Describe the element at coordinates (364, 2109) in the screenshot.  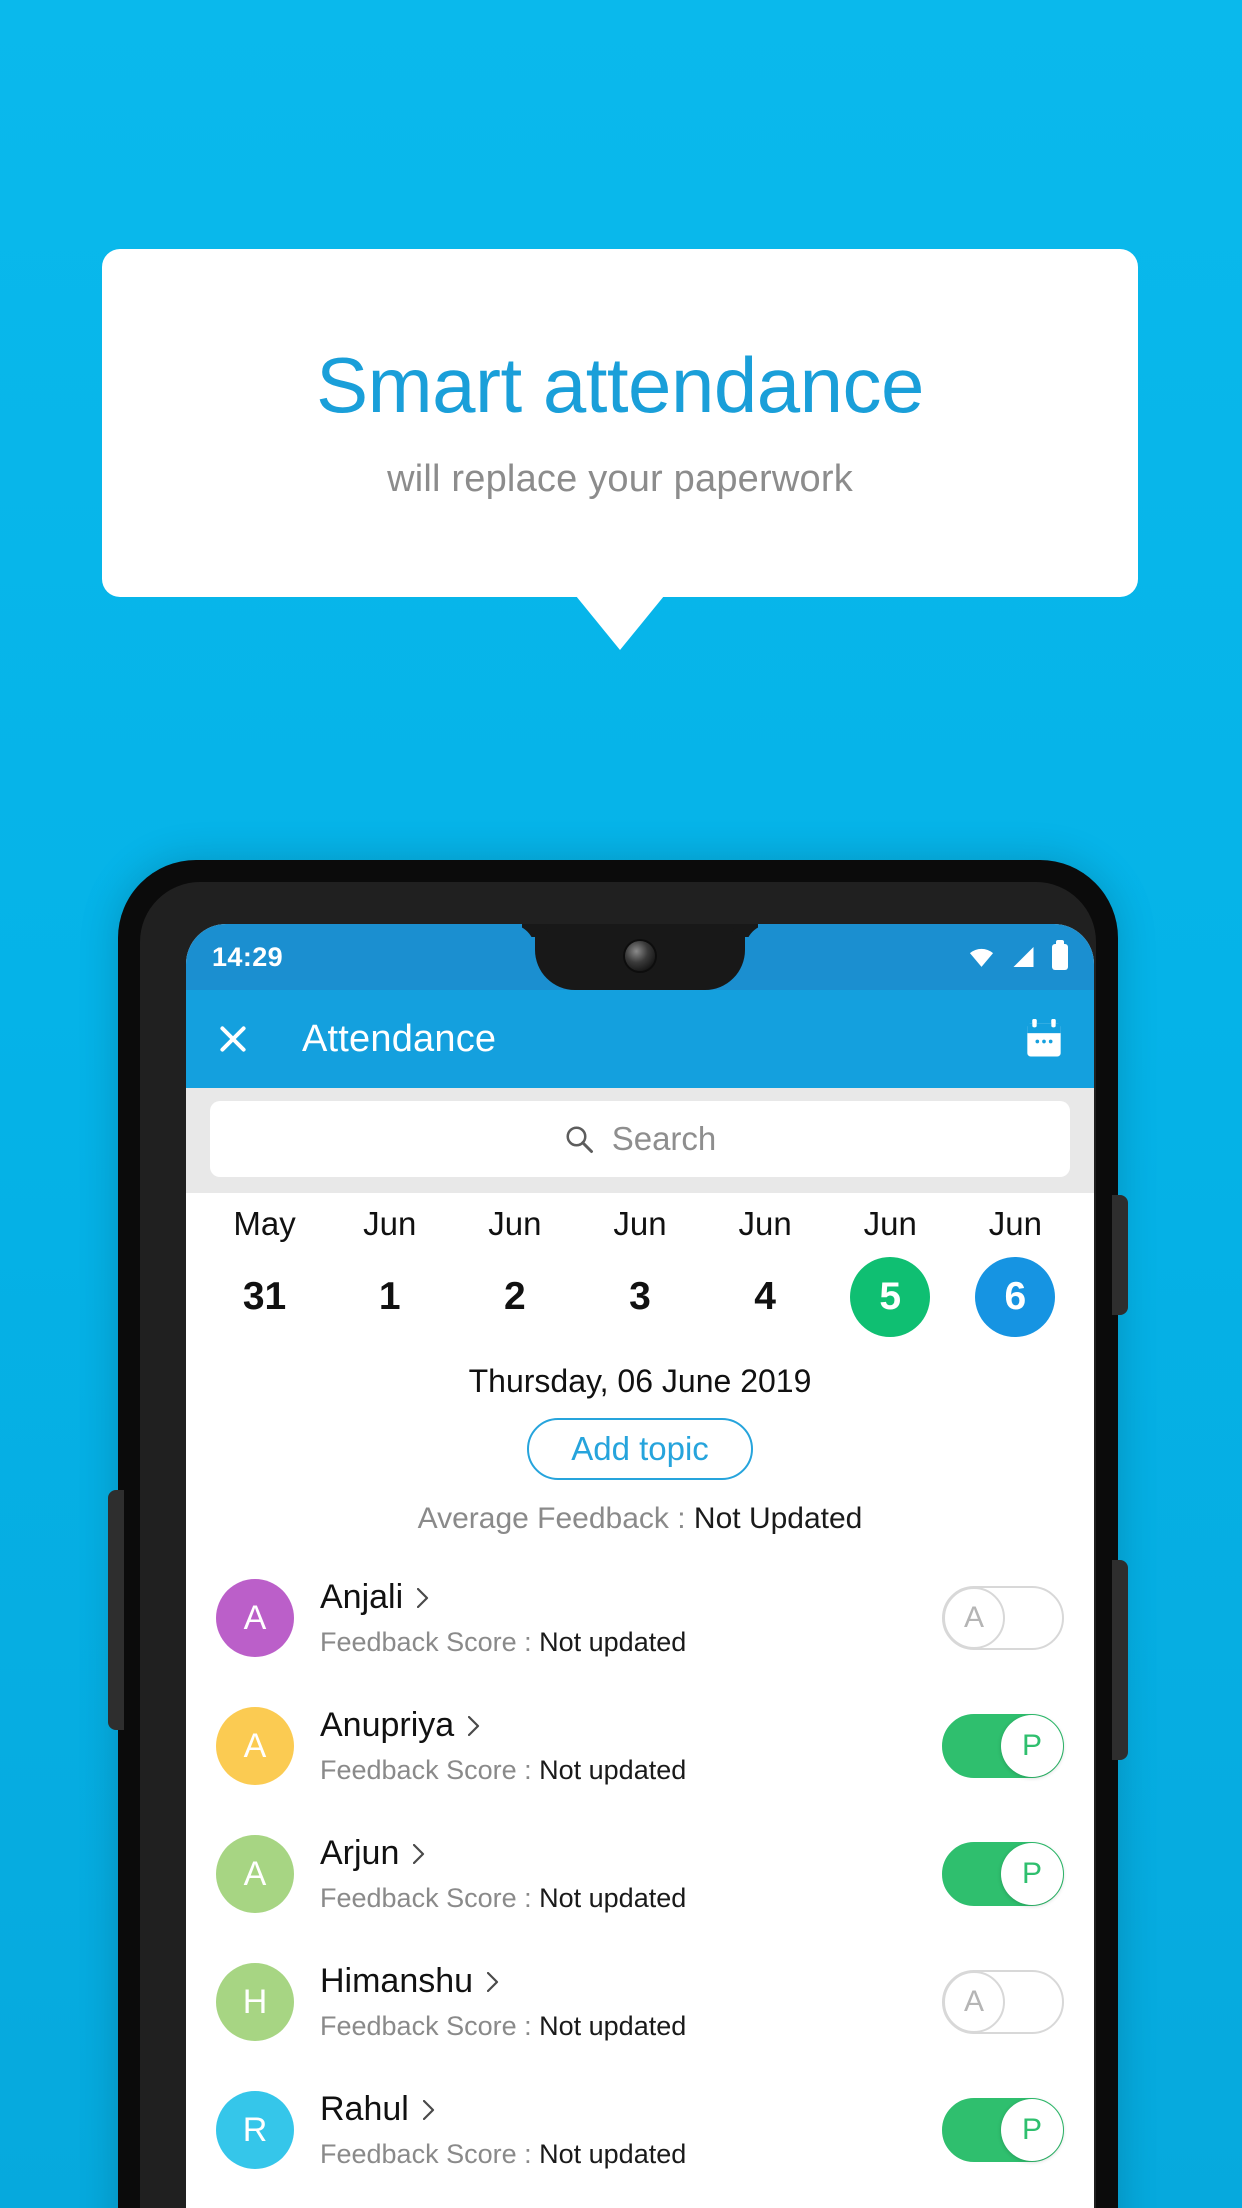
I see `student-name: Rahul` at that location.